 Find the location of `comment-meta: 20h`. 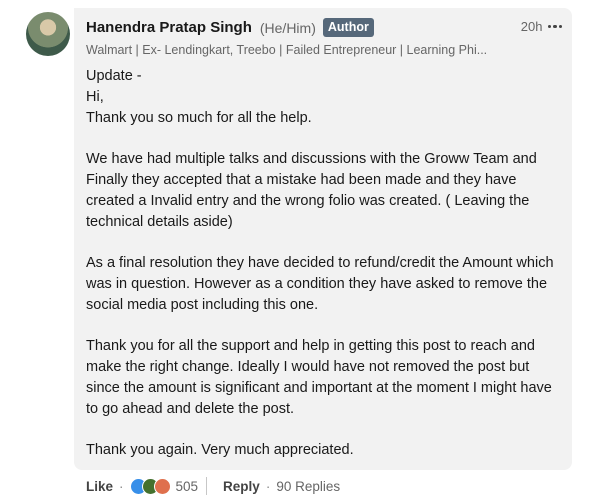

comment-meta: 20h is located at coordinates (541, 26).